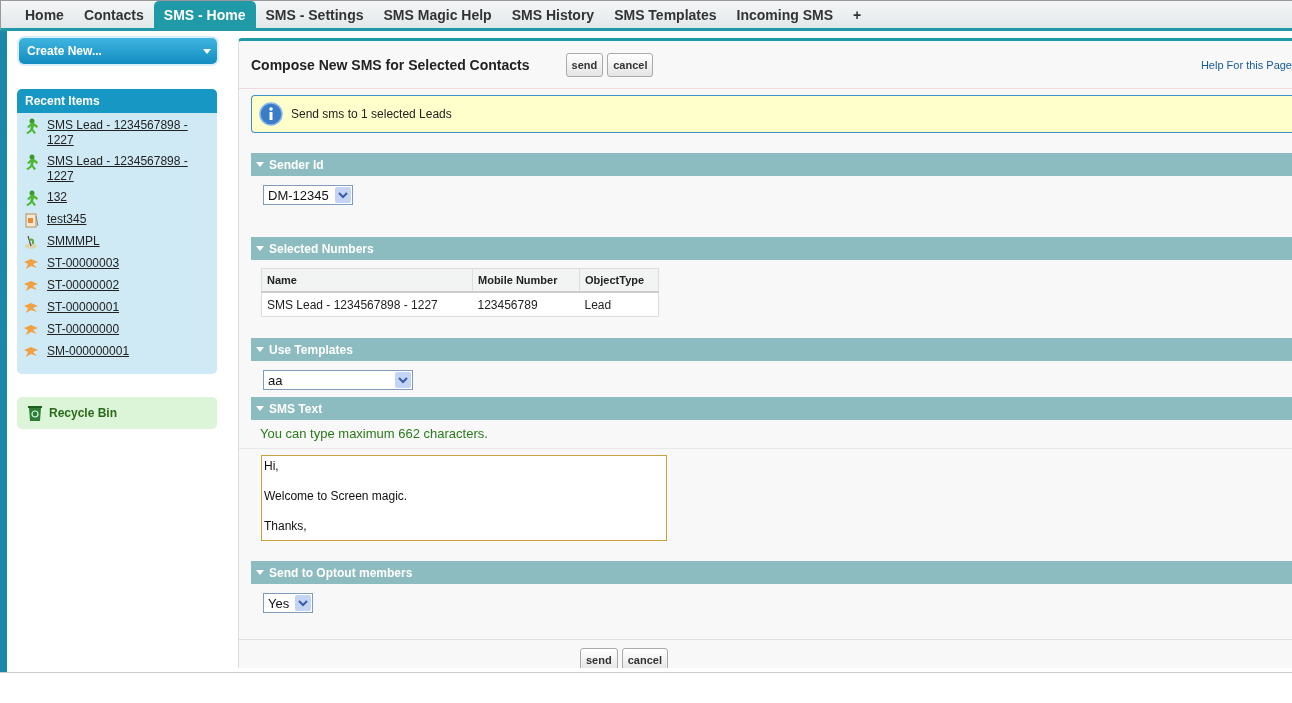 The width and height of the screenshot is (1292, 703). Describe the element at coordinates (437, 14) in the screenshot. I see `nav-tab: SMS Magic Help` at that location.